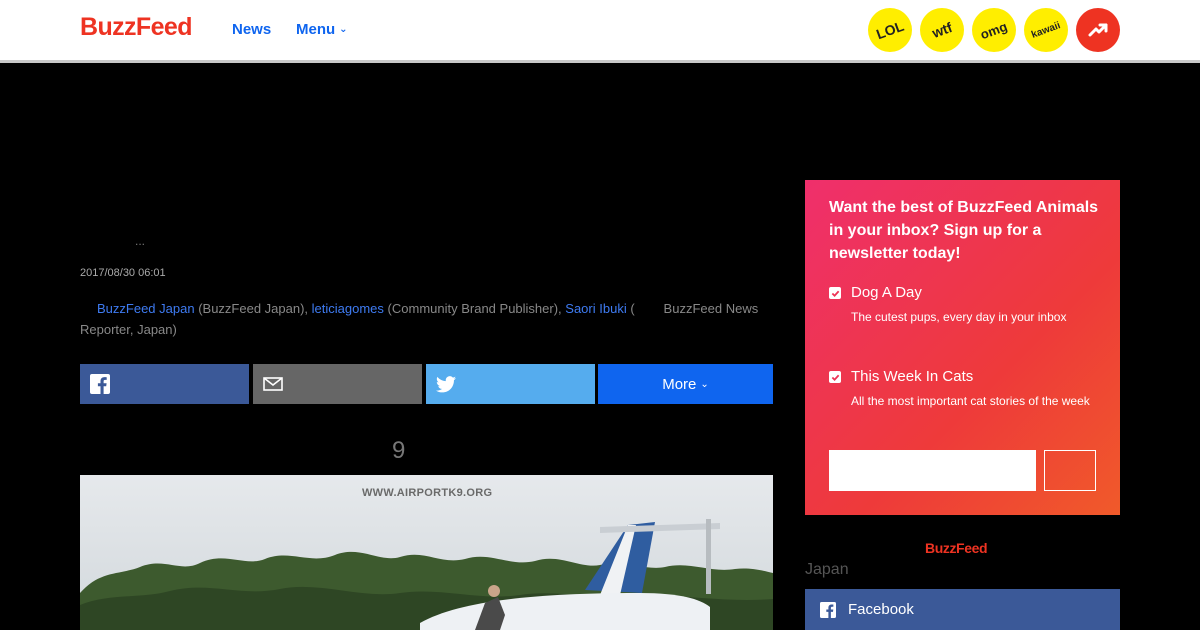  Describe the element at coordinates (255, 308) in the screenshot. I see `author-role-1: (BuzzFeed Japan),` at that location.